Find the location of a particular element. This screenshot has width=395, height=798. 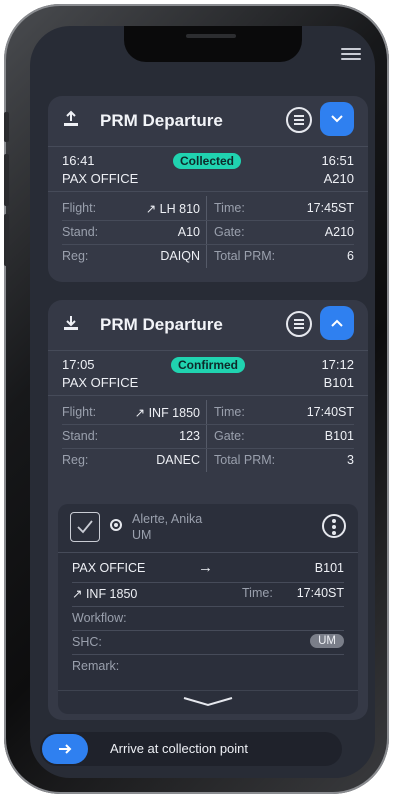

passenger-name: Alerte, Anika is located at coordinates (167, 519).